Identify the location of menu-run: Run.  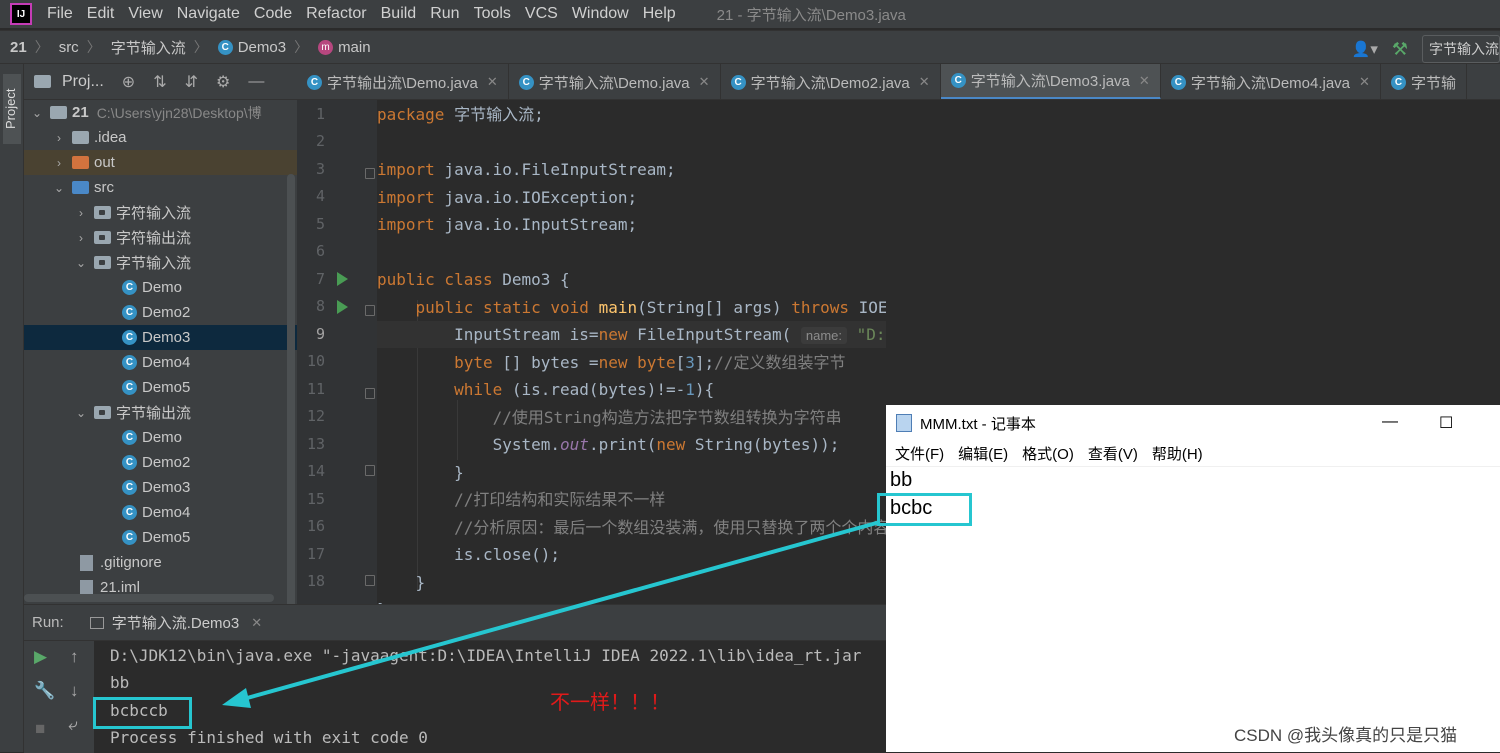
(444, 14).